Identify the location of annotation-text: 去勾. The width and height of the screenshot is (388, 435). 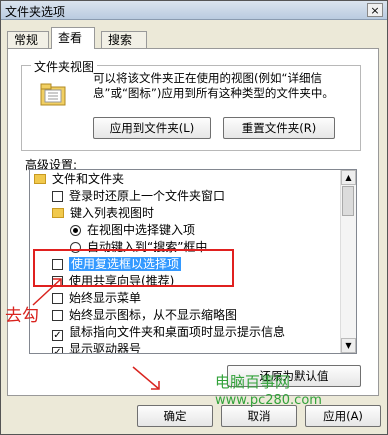
(22, 316).